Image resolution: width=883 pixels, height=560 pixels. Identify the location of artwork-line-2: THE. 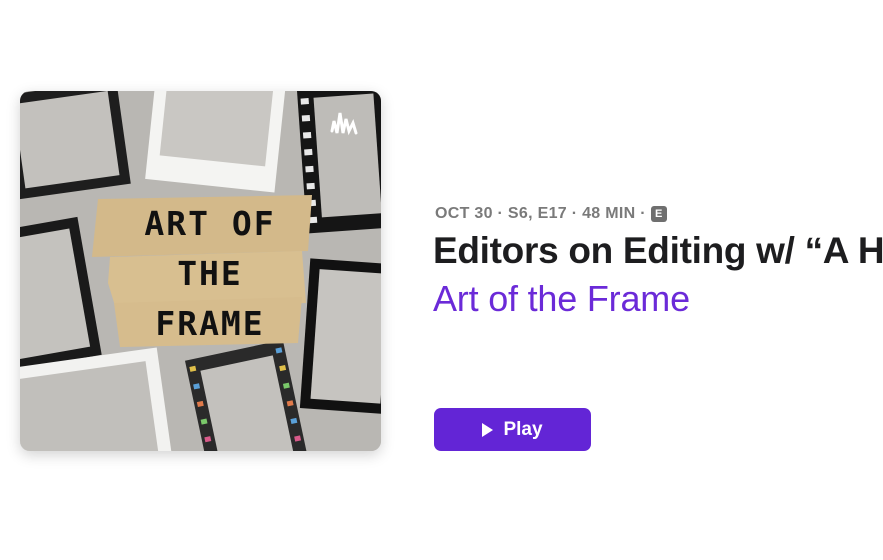
(210, 273).